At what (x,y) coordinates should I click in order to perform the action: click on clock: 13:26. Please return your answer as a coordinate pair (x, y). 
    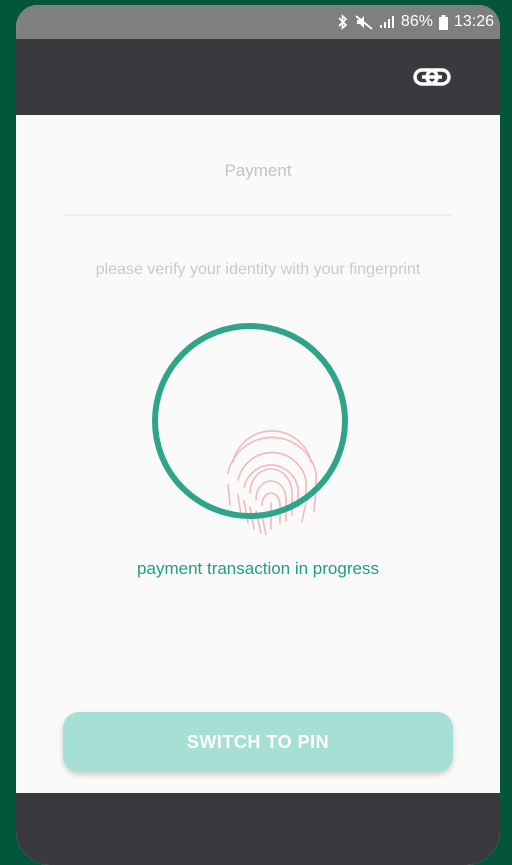
    Looking at the image, I should click on (473, 21).